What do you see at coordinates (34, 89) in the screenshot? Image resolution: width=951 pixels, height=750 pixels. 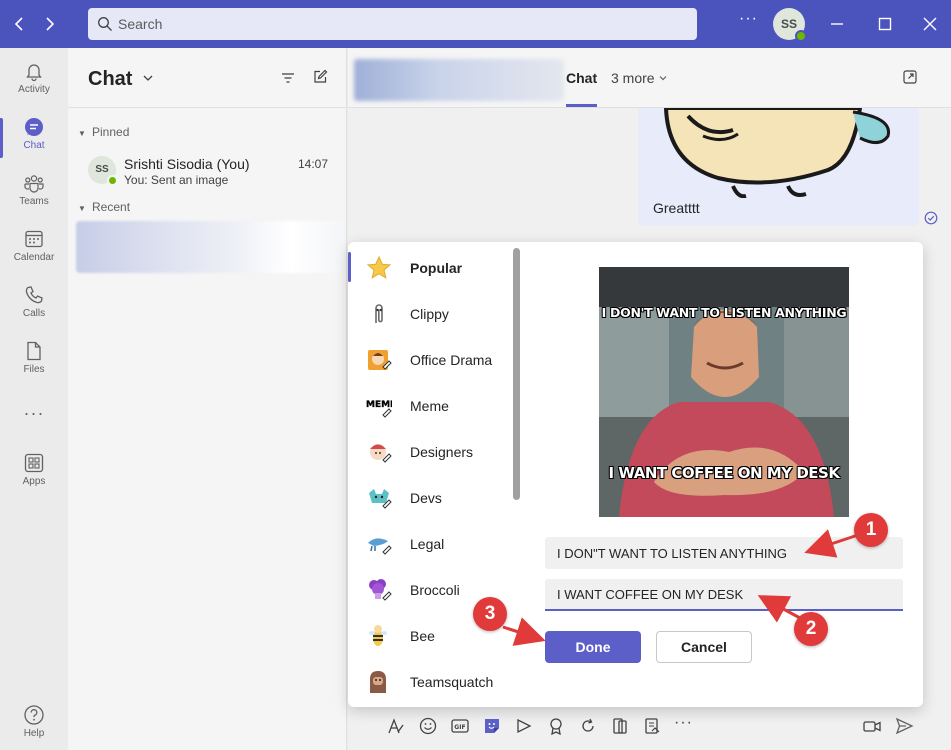 I see `rail-label-activity: Activity` at bounding box center [34, 89].